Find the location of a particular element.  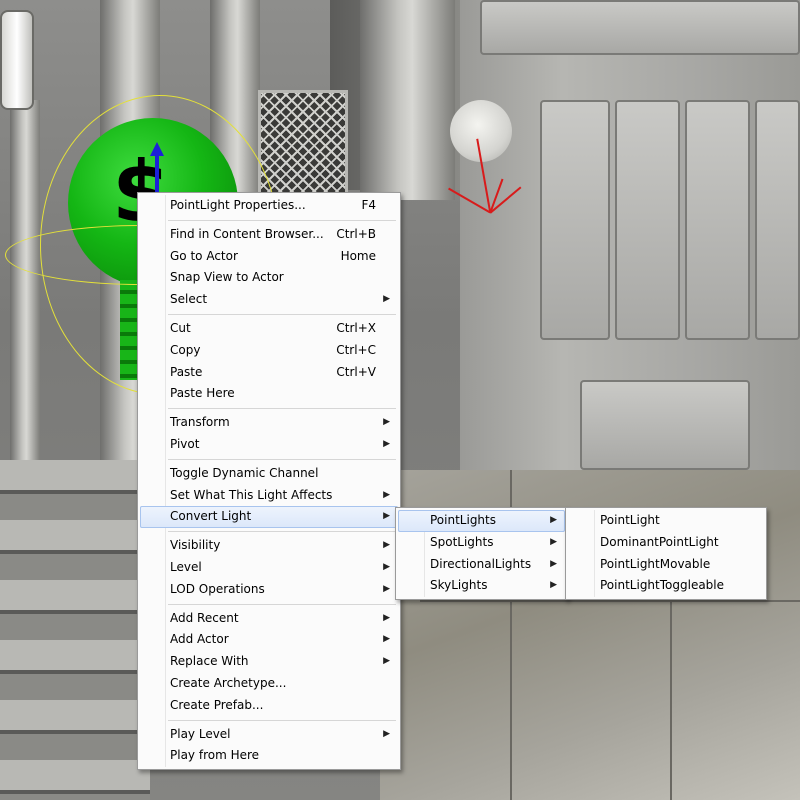

menu-item-add-actor: Add Actor ▶ is located at coordinates (269, 640).